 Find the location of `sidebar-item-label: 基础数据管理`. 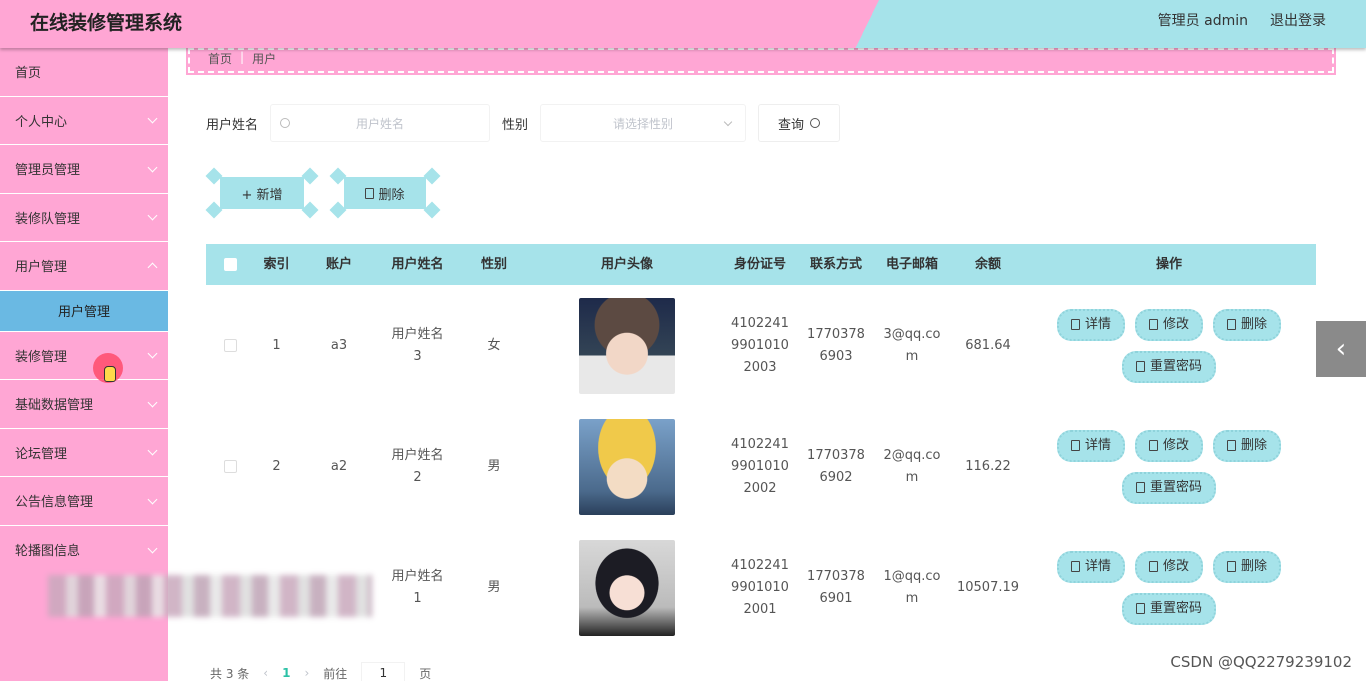

sidebar-item-label: 基础数据管理 is located at coordinates (54, 406).